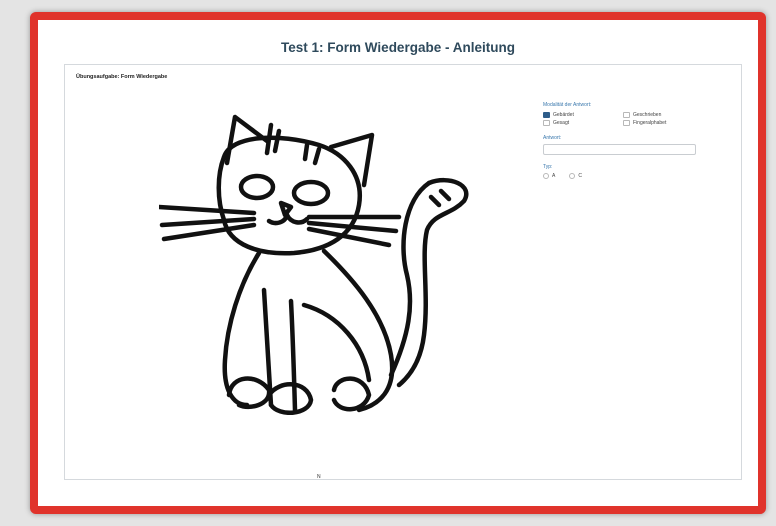 The width and height of the screenshot is (776, 526). Describe the element at coordinates (554, 176) in the screenshot. I see `radio-a-label: A` at that location.